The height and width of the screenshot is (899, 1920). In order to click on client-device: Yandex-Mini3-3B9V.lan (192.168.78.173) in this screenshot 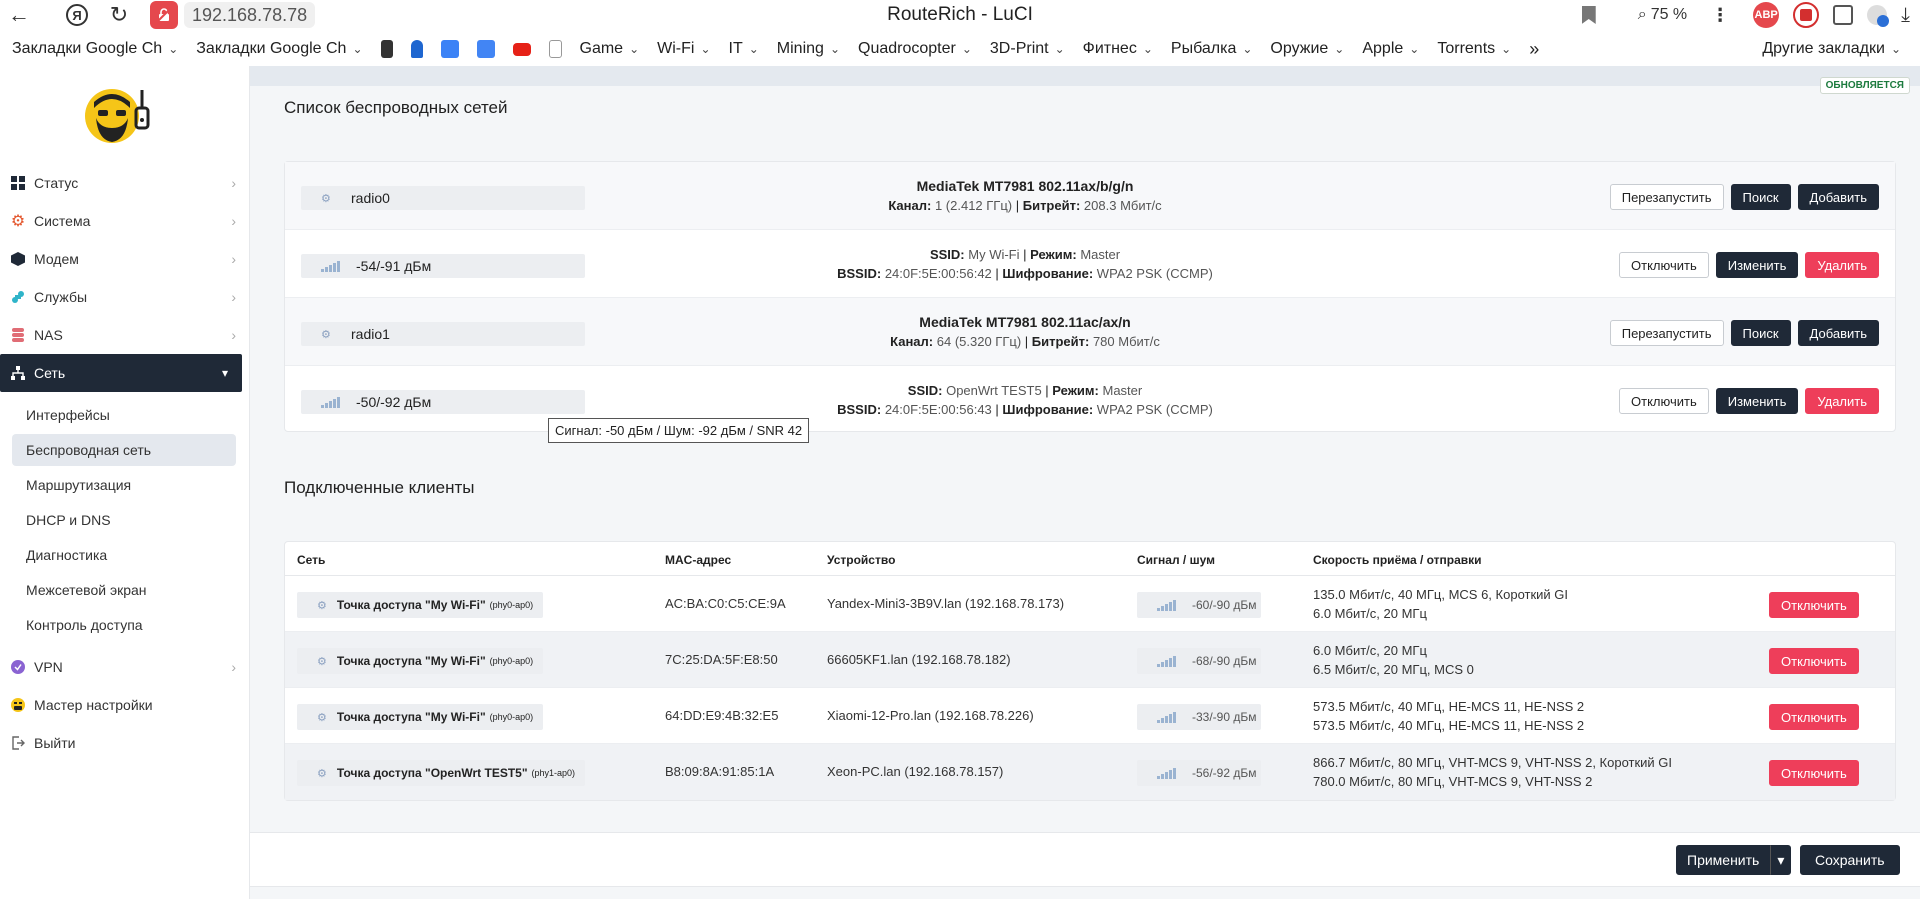, I will do `click(946, 603)`.